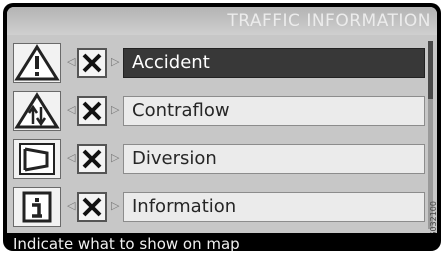  I want to click on page-title: TRAFFIC INFORMATION, so click(329, 21).